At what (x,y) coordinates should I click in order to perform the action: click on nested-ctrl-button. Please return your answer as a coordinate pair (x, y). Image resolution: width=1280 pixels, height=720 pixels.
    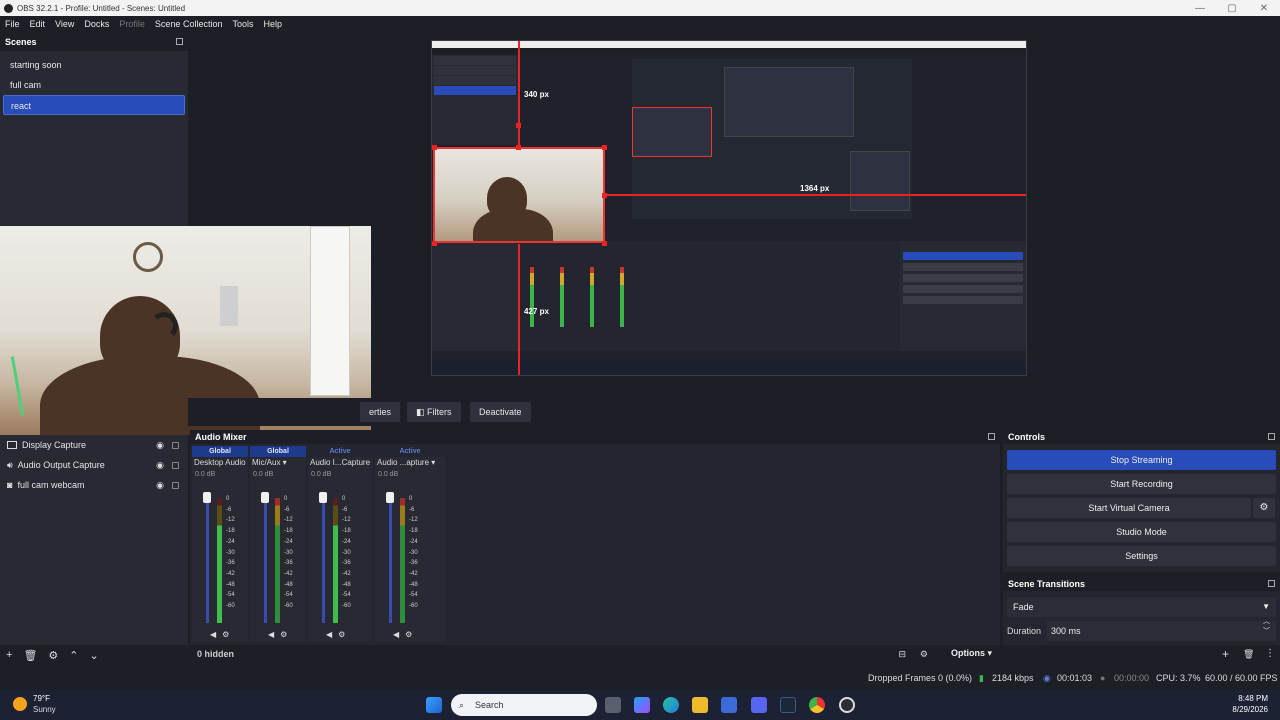
    Looking at the image, I should click on (963, 300).